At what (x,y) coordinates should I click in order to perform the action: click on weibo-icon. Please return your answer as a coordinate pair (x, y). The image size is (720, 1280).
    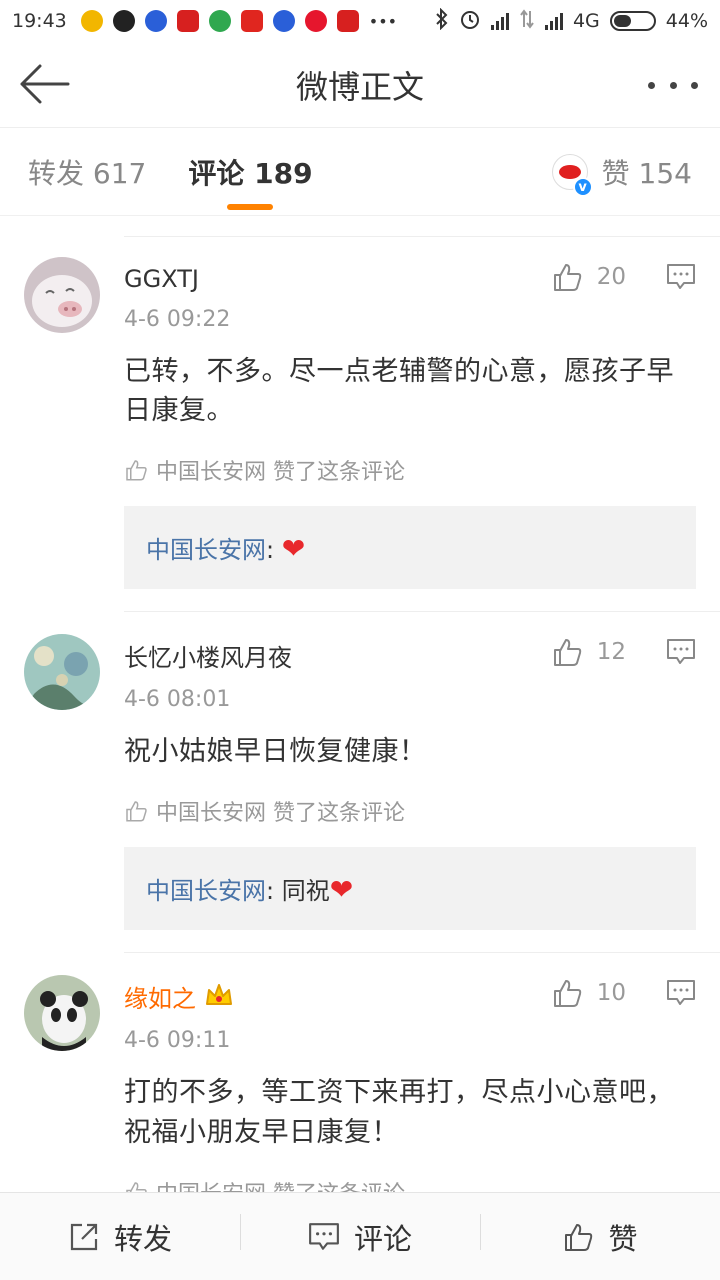
    Looking at the image, I should click on (315, 21).